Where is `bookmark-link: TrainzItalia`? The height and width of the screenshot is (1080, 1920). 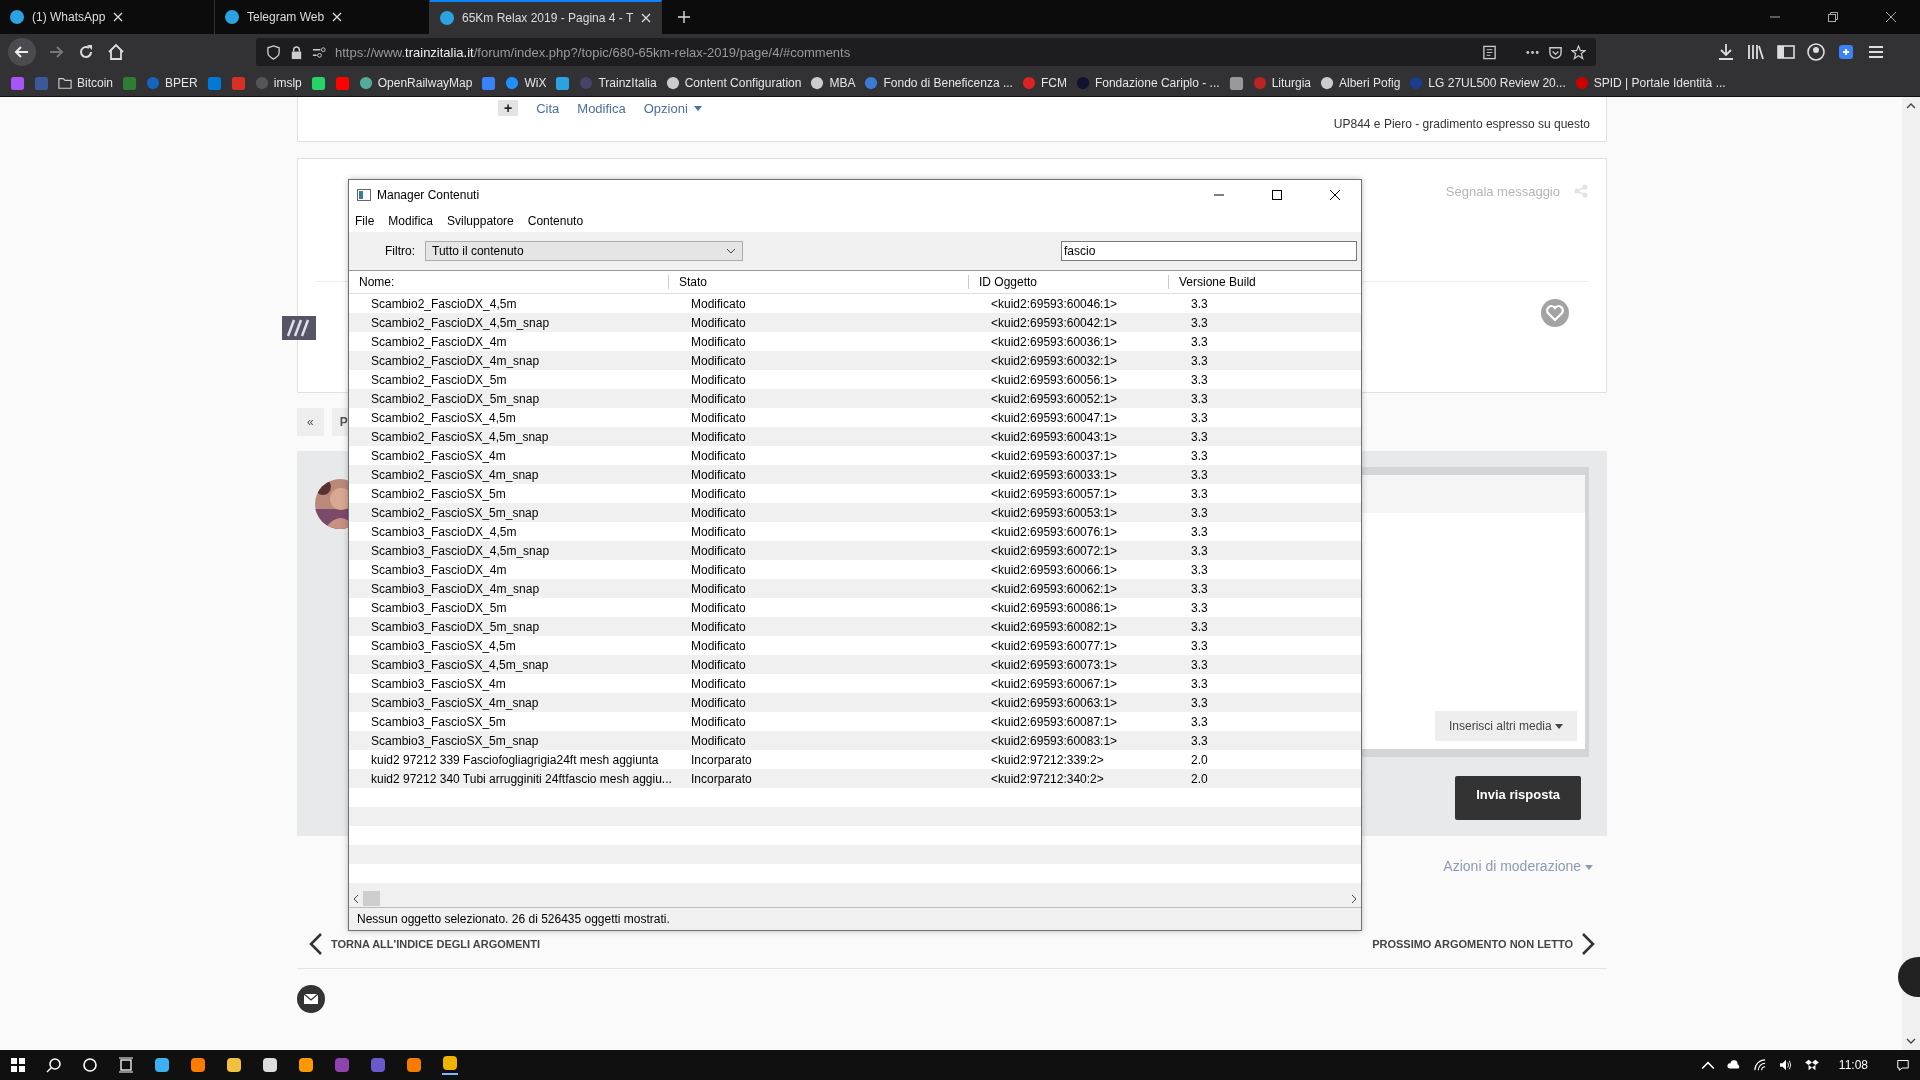
bookmark-link: TrainzItalia is located at coordinates (618, 83).